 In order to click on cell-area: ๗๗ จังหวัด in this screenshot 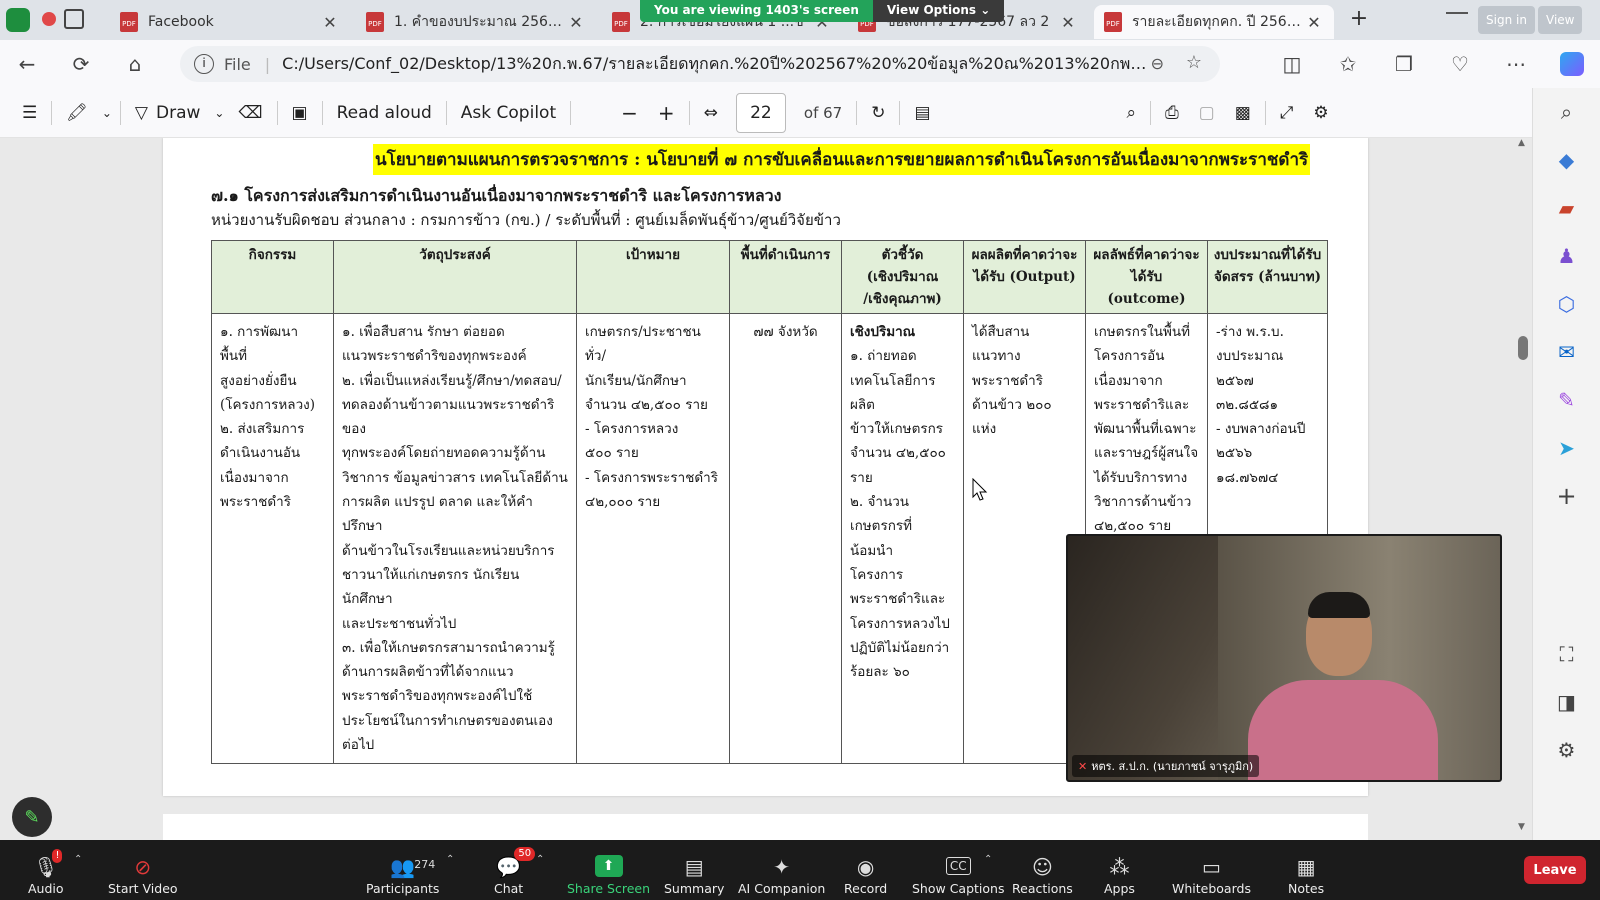, I will do `click(785, 538)`.